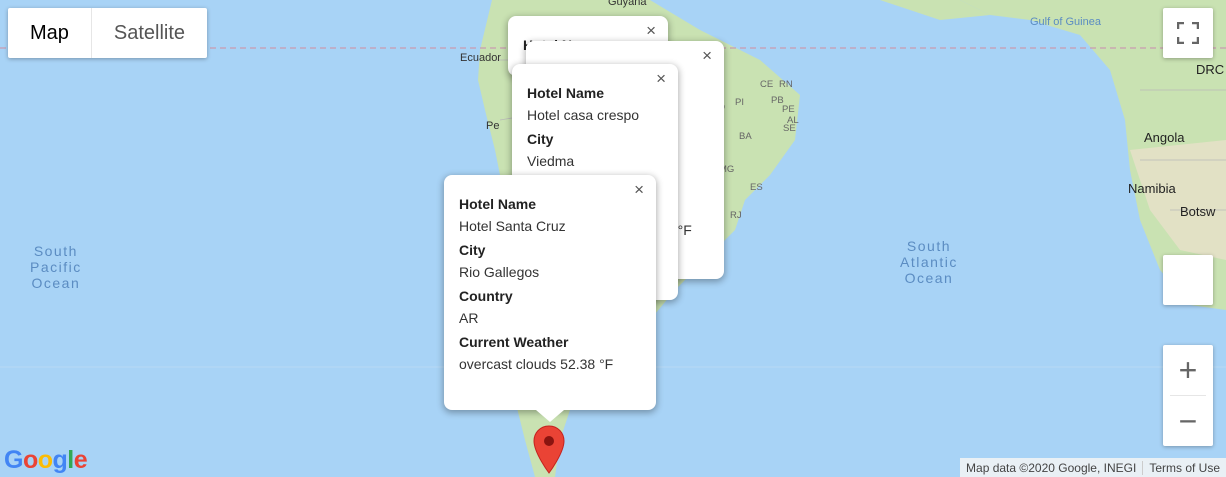 Image resolution: width=1226 pixels, height=477 pixels. What do you see at coordinates (788, 109) in the screenshot?
I see `label-state-pe: PE` at bounding box center [788, 109].